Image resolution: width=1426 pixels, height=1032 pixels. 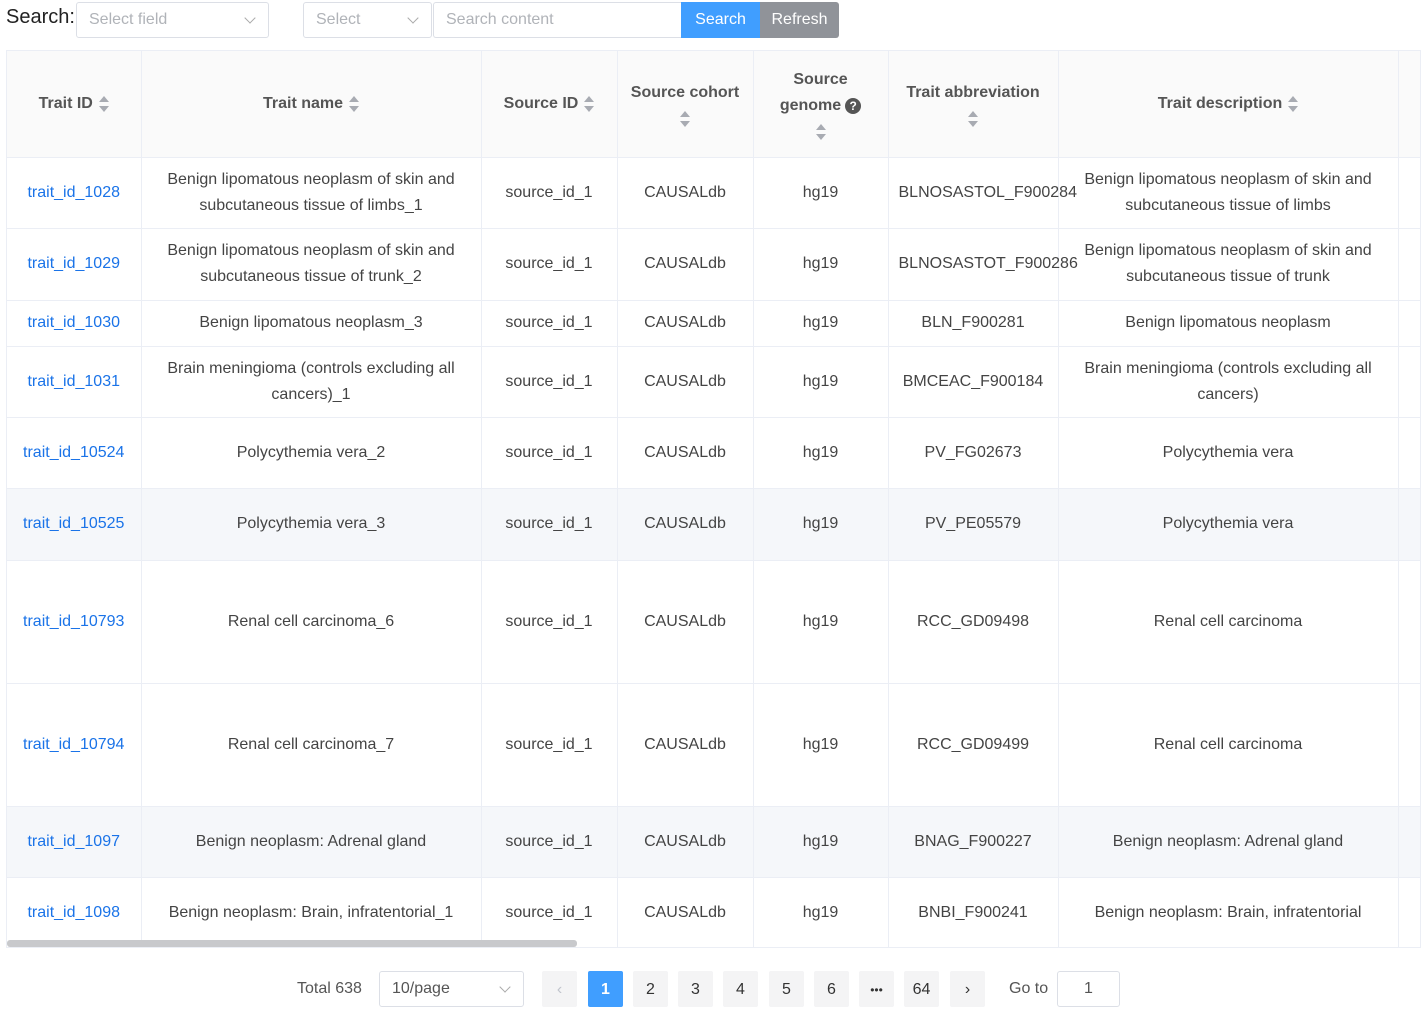 I want to click on column-header-label: Trait description, so click(x=1220, y=103).